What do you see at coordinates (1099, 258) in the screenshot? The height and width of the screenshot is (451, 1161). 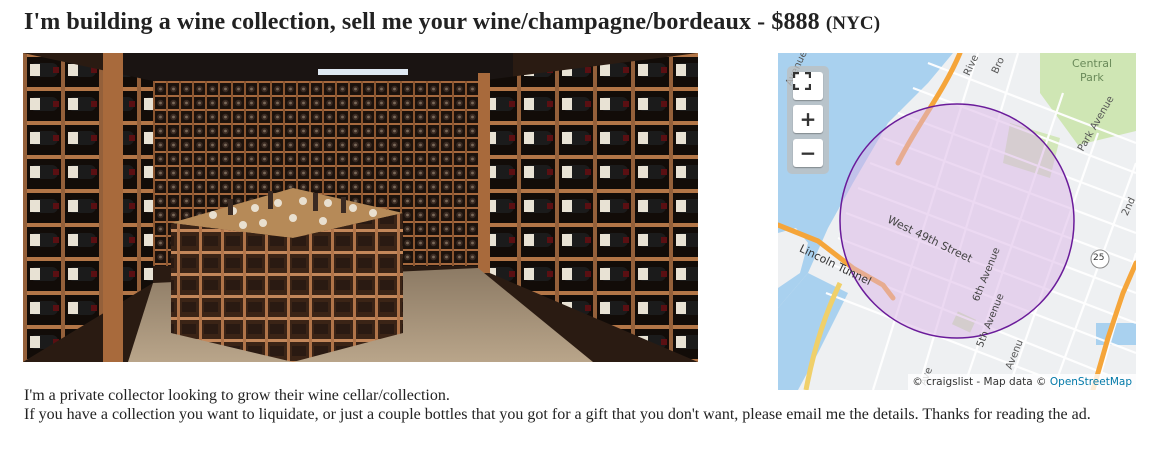 I see `map-route-badge: 25` at bounding box center [1099, 258].